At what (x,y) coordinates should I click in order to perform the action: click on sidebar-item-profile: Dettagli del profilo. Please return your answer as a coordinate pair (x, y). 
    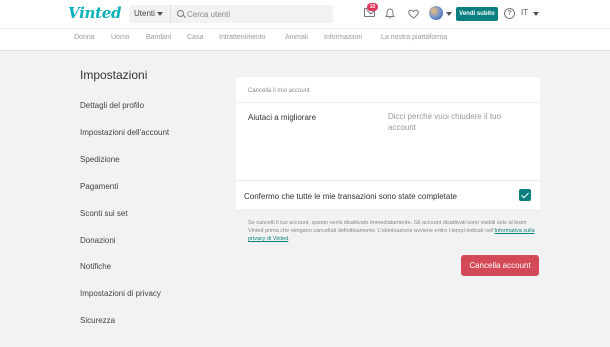
    Looking at the image, I should click on (112, 105).